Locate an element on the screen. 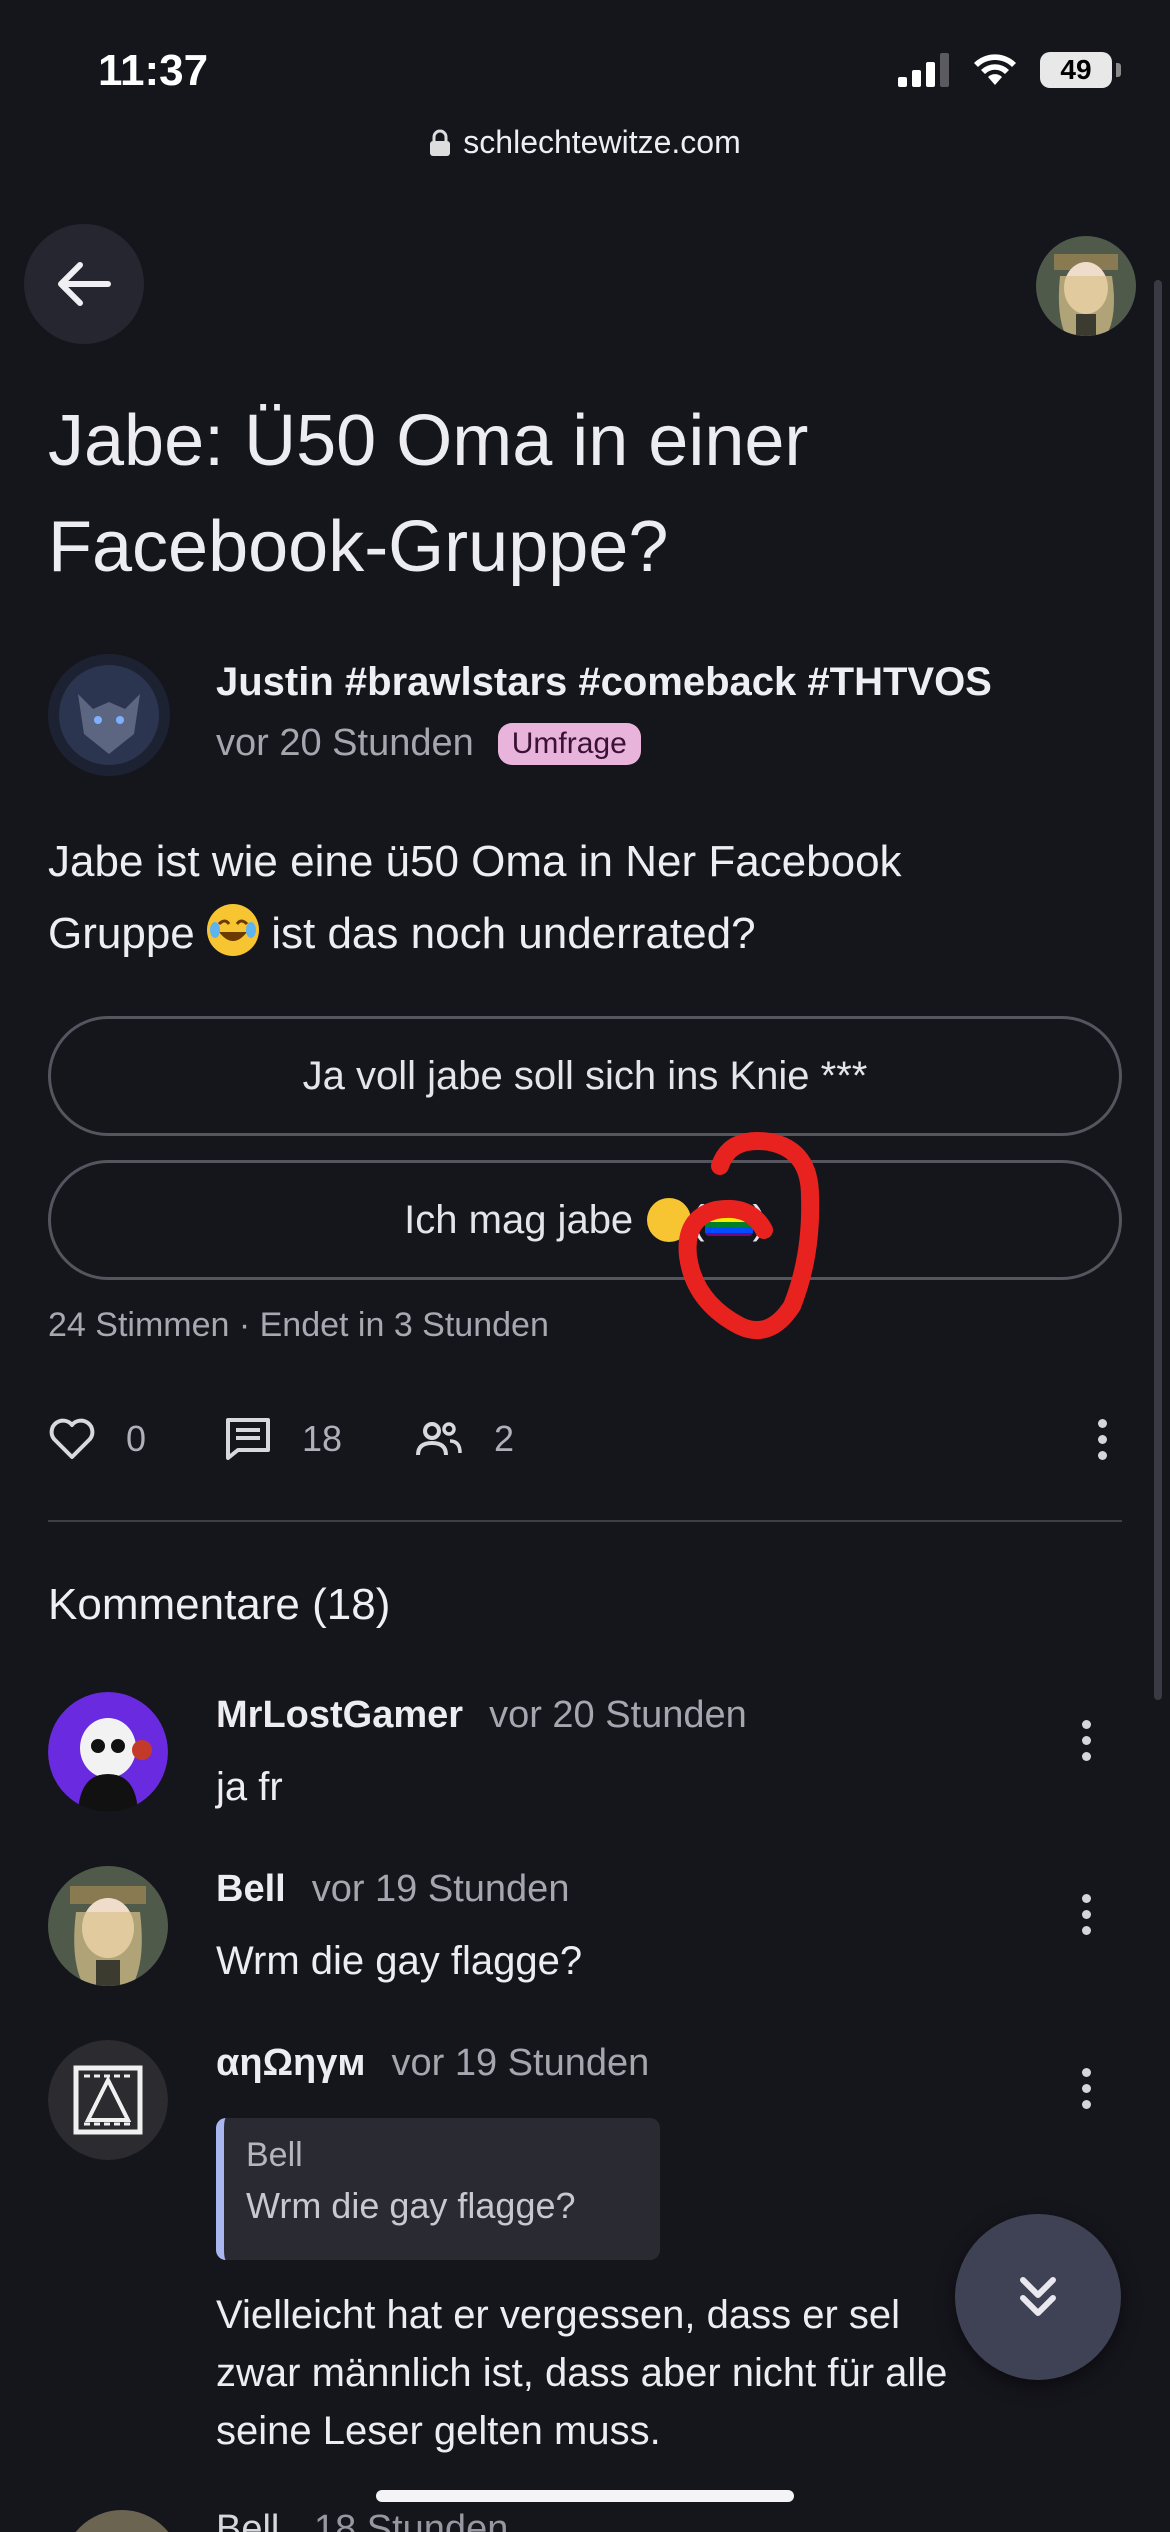 This screenshot has width=1170, height=2532. heart-icon is located at coordinates (72, 1438).